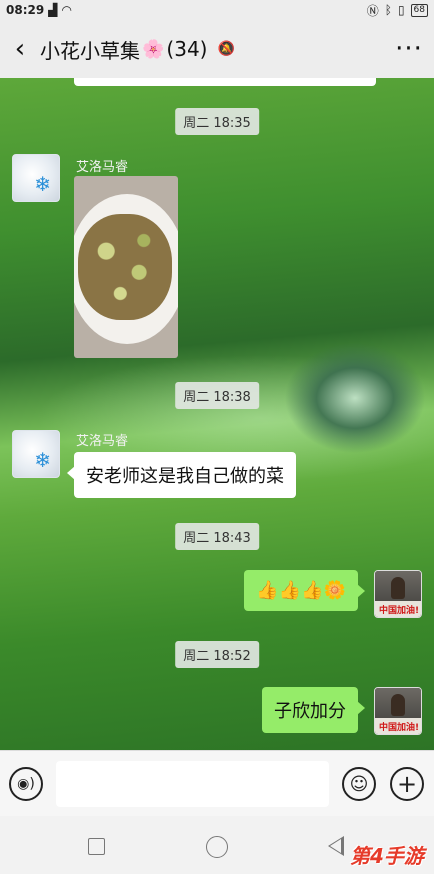 The width and height of the screenshot is (434, 874). What do you see at coordinates (336, 846) in the screenshot?
I see `nav-back-button` at bounding box center [336, 846].